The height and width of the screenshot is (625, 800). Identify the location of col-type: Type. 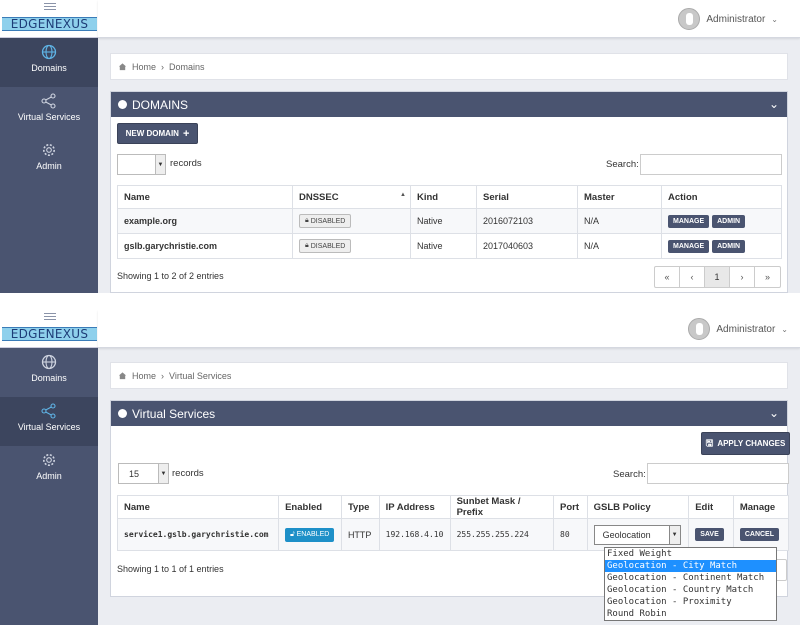
(360, 507).